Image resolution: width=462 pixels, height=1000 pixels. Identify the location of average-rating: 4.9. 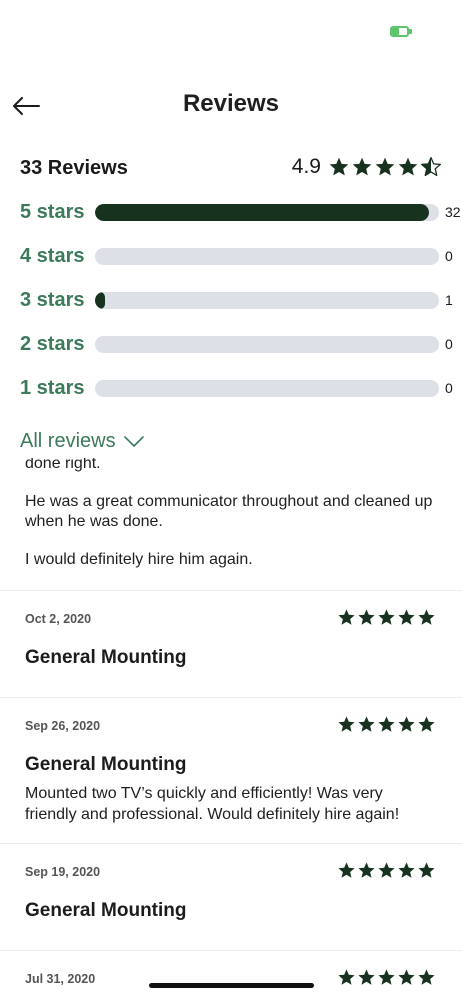
(367, 167).